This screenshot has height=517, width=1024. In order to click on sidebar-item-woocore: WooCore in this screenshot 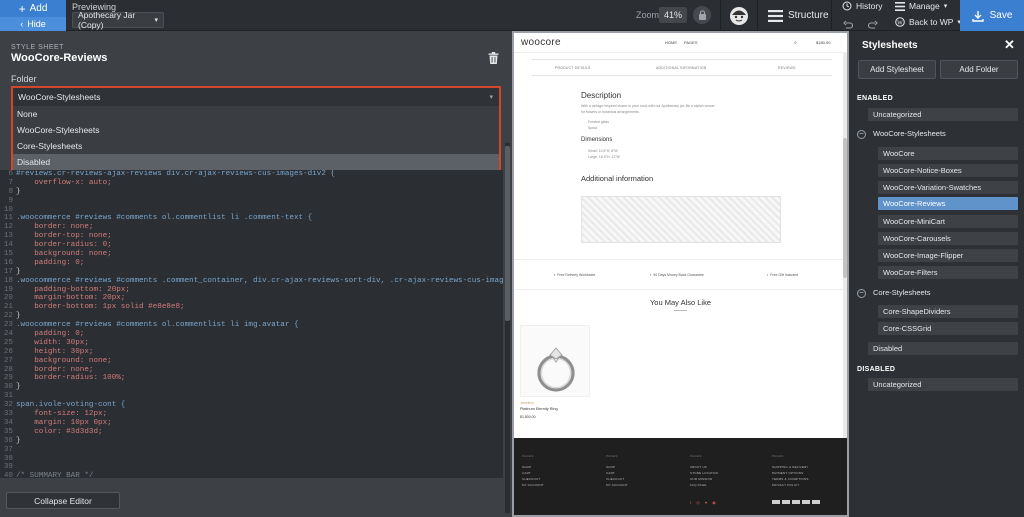, I will do `click(948, 153)`.